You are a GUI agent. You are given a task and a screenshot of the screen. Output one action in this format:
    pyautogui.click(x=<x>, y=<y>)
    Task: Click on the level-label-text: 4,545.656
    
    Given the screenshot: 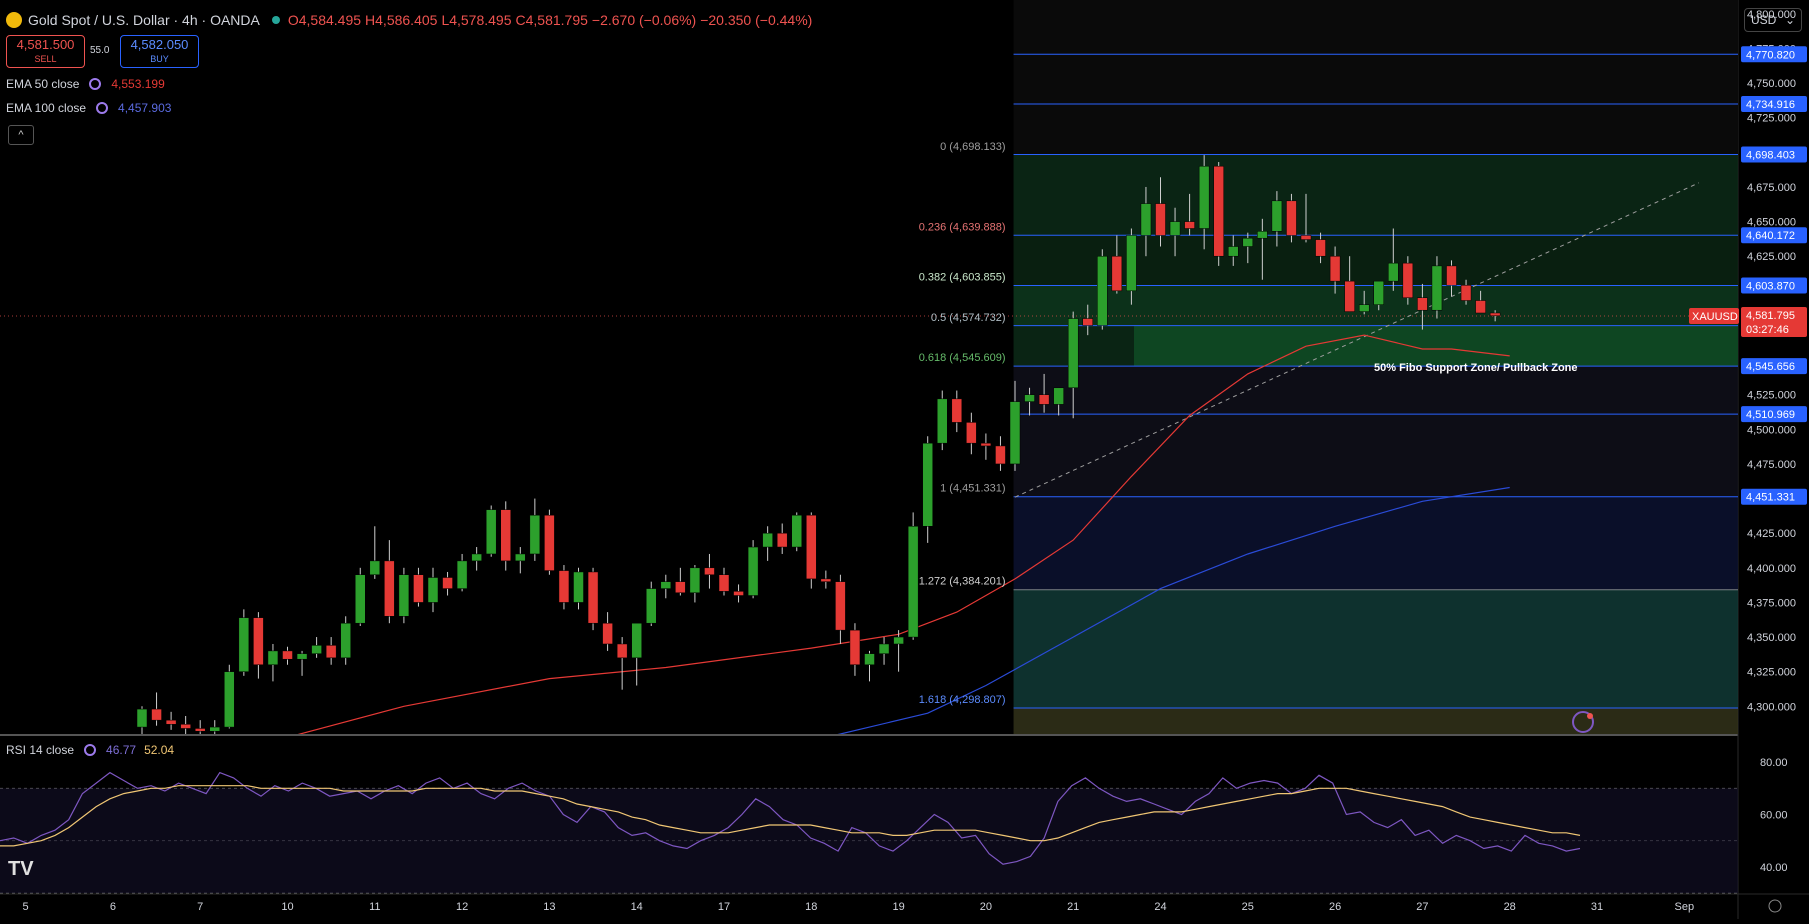 What is the action you would take?
    pyautogui.click(x=1770, y=367)
    